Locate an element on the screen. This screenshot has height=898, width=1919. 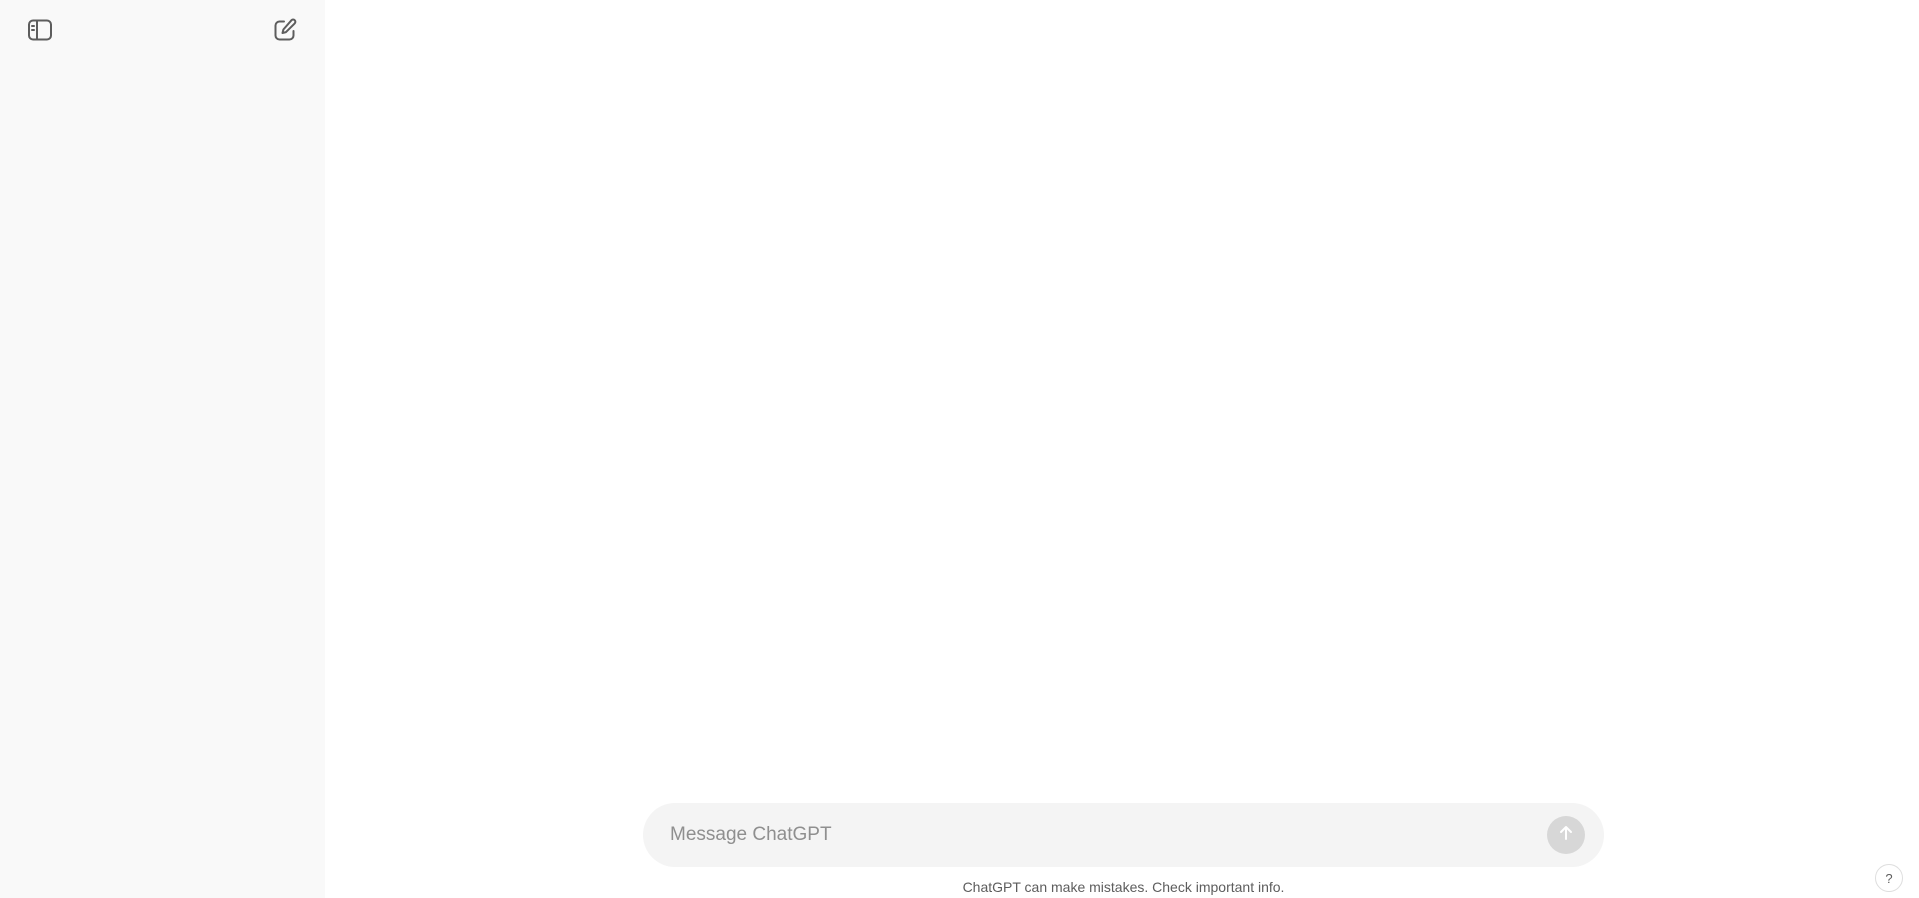
new-chat-button is located at coordinates (285, 30).